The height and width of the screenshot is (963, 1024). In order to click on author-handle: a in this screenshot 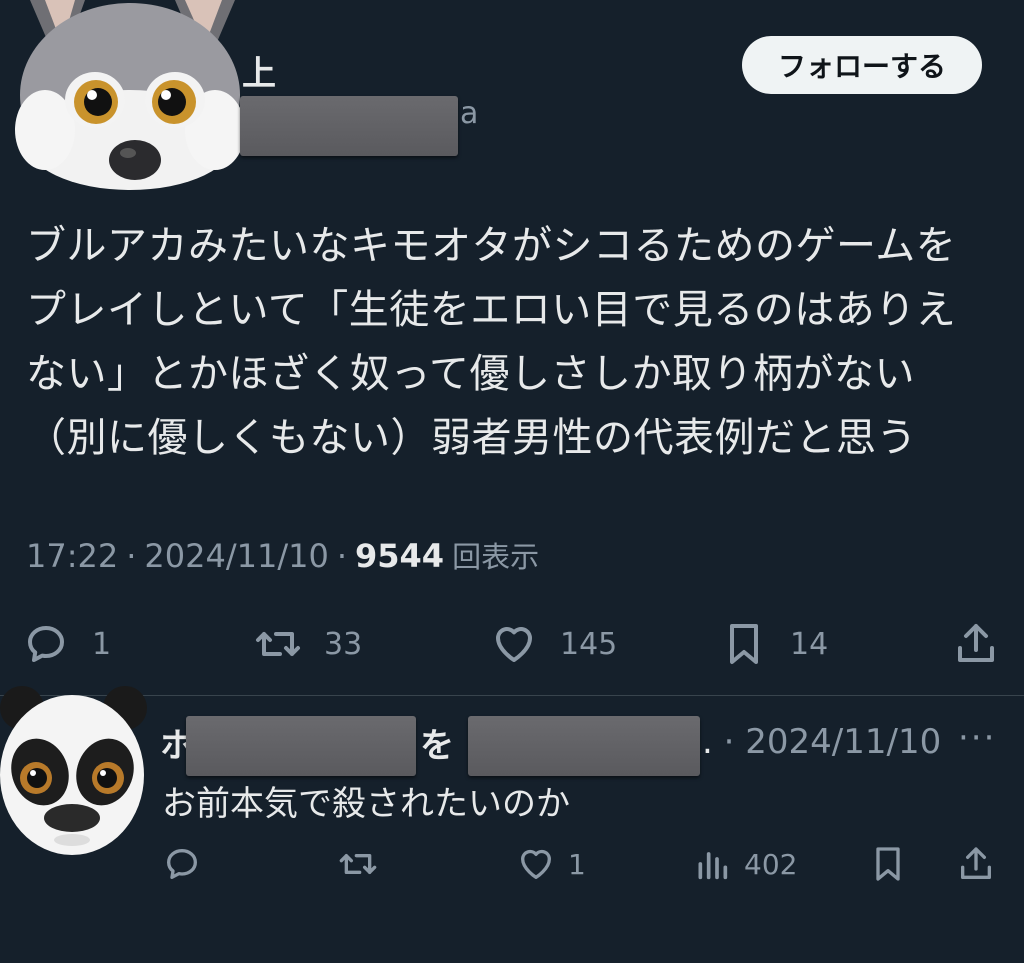, I will do `click(469, 113)`.